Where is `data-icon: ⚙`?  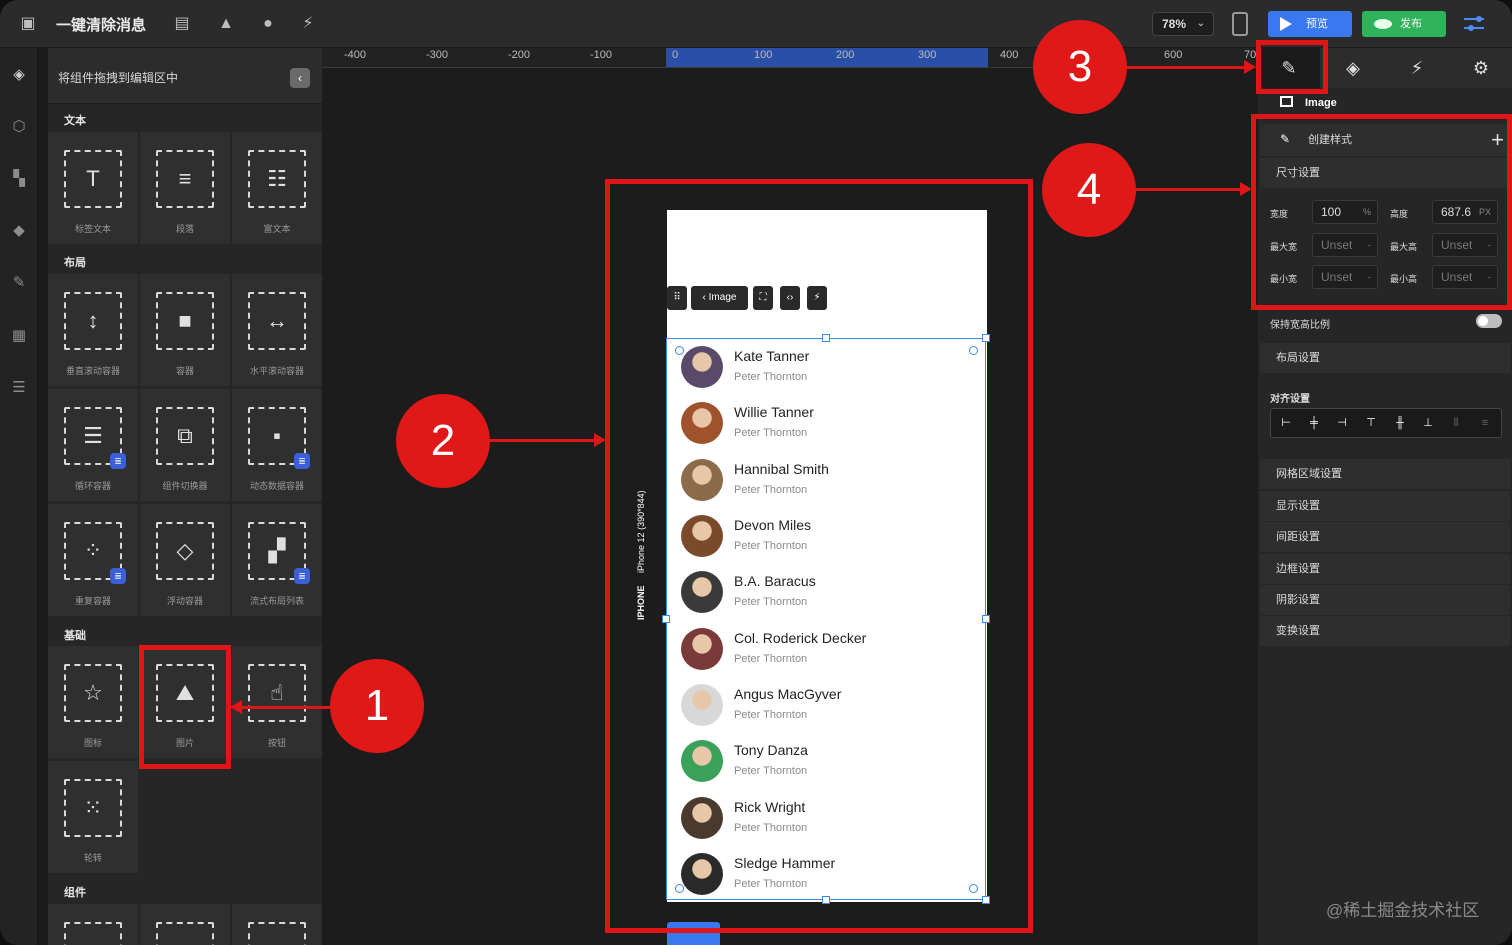
data-icon: ⚙ is located at coordinates (1481, 68).